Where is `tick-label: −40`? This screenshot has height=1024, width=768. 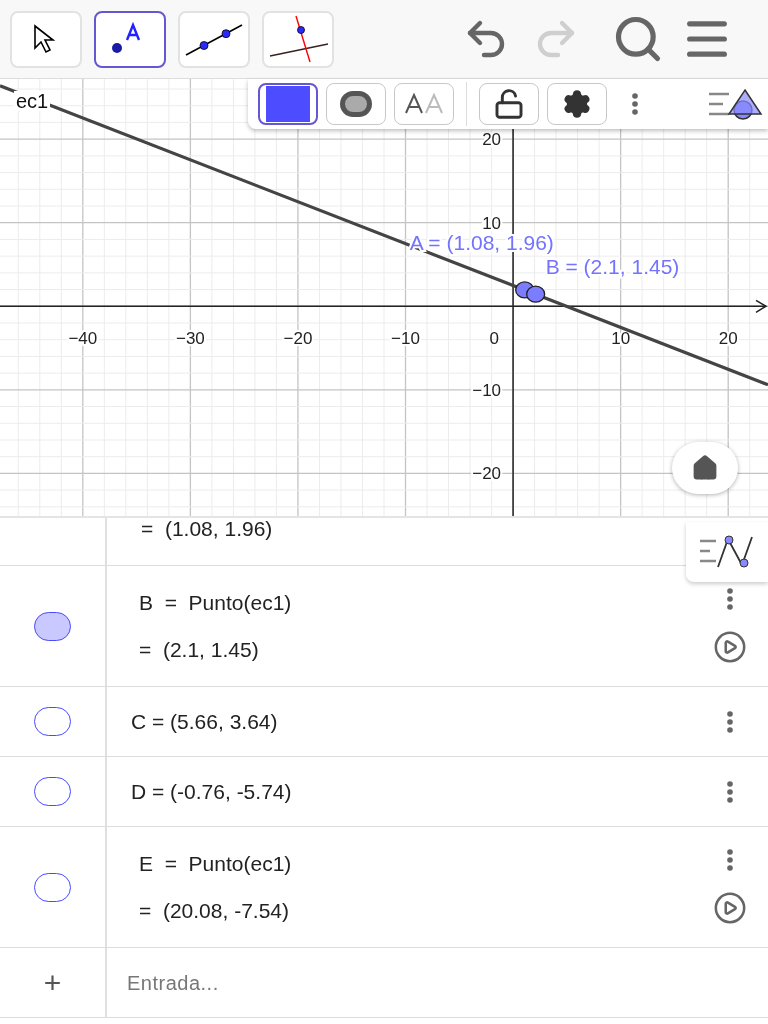 tick-label: −40 is located at coordinates (83, 339).